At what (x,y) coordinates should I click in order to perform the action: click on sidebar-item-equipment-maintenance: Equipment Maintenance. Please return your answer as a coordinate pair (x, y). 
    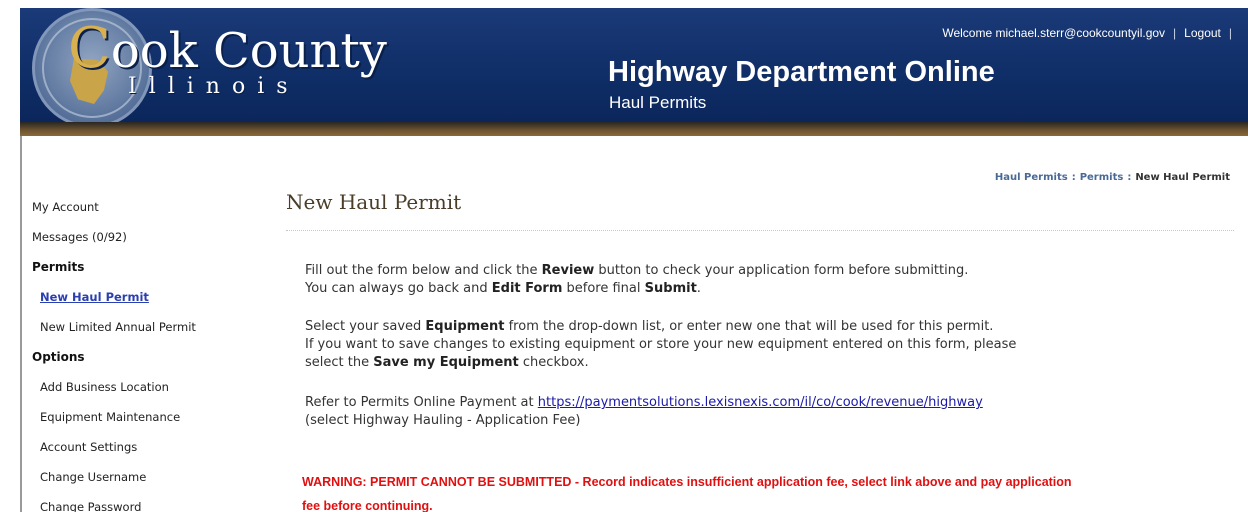
    Looking at the image, I should click on (152, 417).